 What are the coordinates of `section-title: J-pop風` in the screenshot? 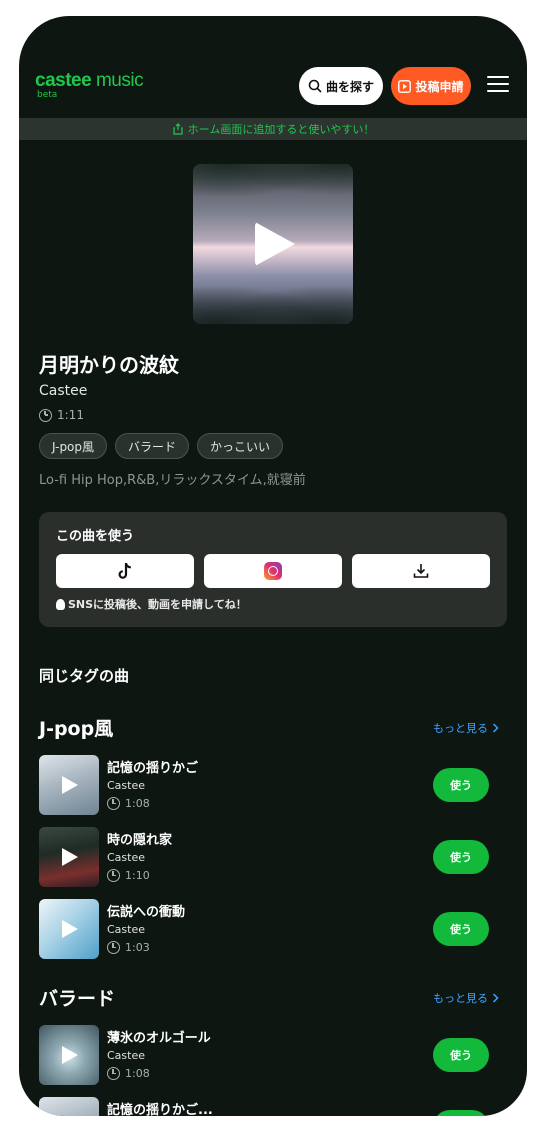 It's located at (76, 729).